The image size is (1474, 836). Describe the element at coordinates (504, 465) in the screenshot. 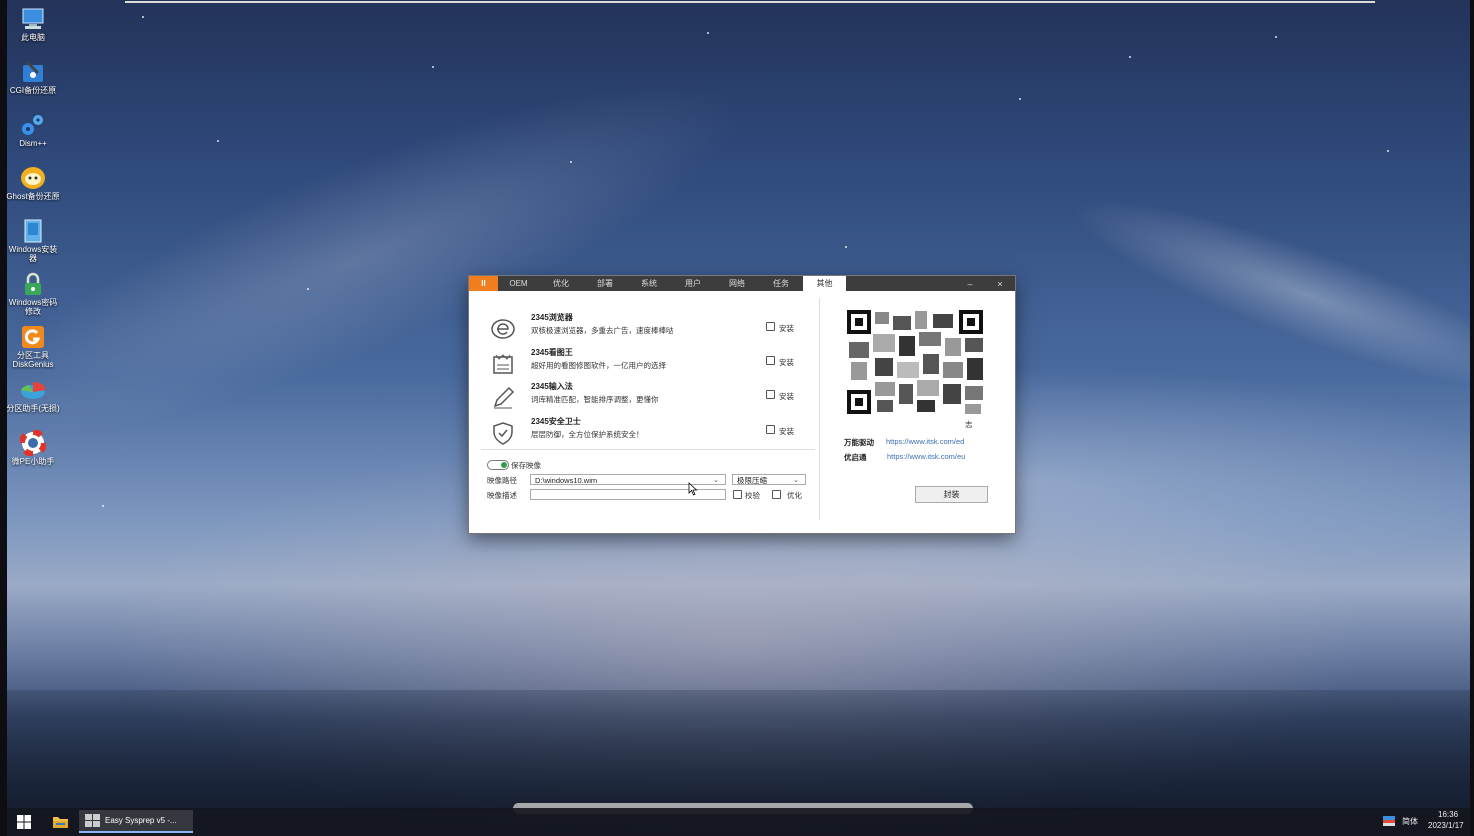

I see `toggle-knob` at that location.